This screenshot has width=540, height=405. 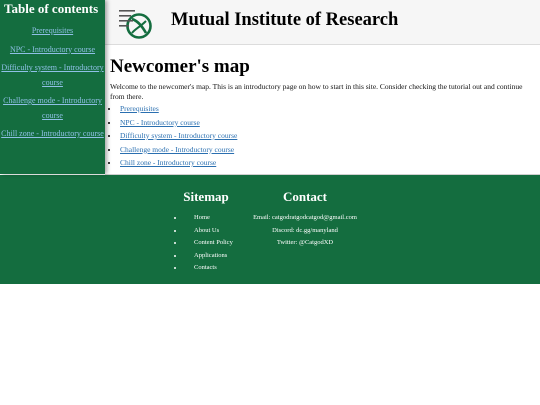 What do you see at coordinates (285, 20) in the screenshot?
I see `site-title: Mutual Institute of Research` at bounding box center [285, 20].